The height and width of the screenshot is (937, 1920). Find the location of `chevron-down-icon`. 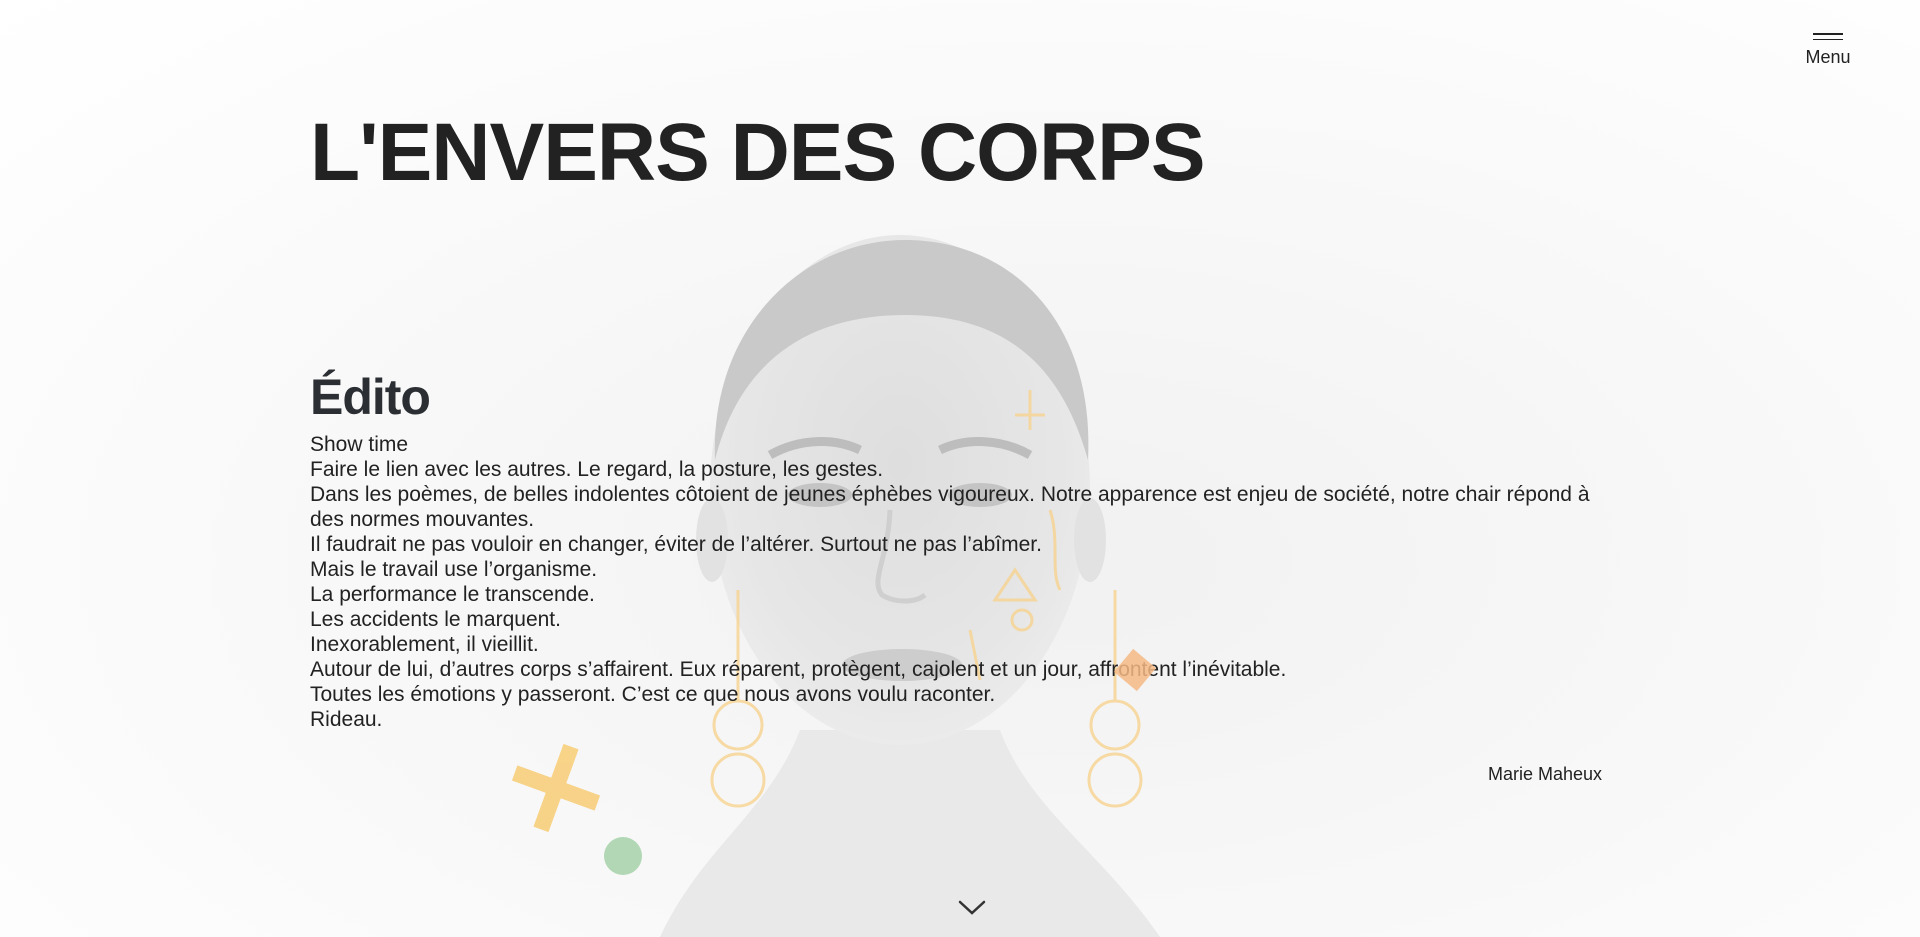

chevron-down-icon is located at coordinates (972, 907).